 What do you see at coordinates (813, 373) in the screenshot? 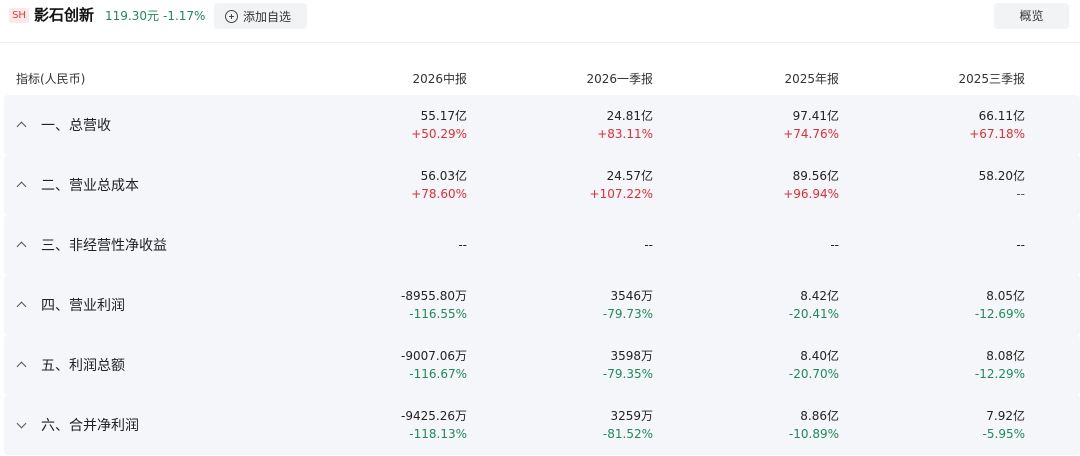
I see `cell-change: -20.70%` at bounding box center [813, 373].